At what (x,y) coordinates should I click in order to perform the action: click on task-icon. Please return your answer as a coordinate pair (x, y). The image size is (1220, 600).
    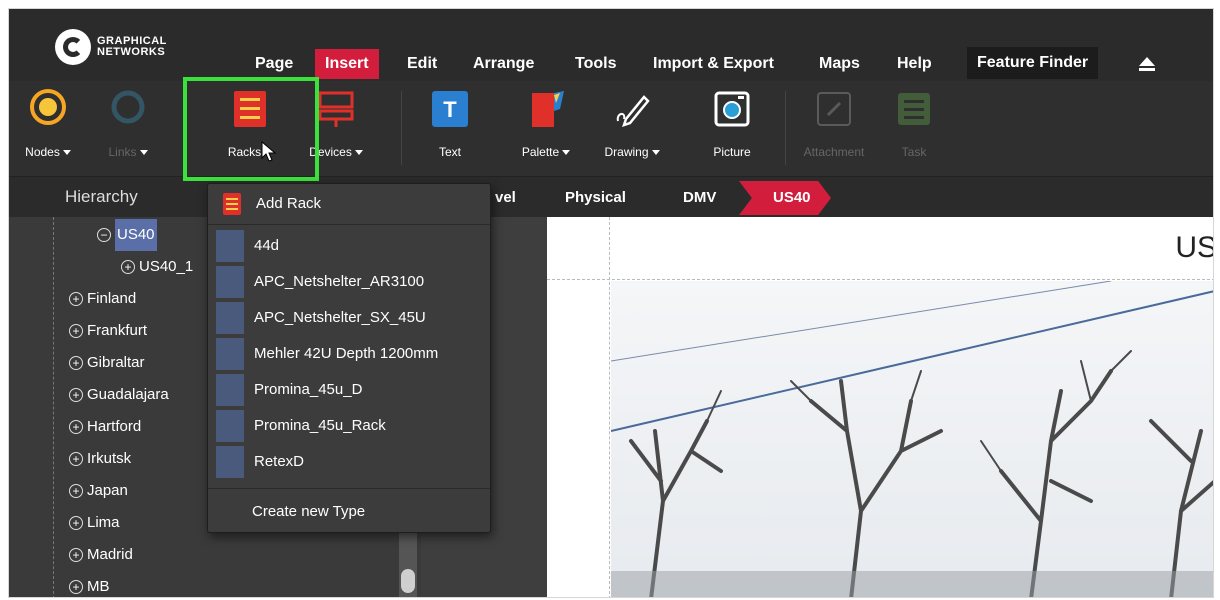
    Looking at the image, I should click on (914, 109).